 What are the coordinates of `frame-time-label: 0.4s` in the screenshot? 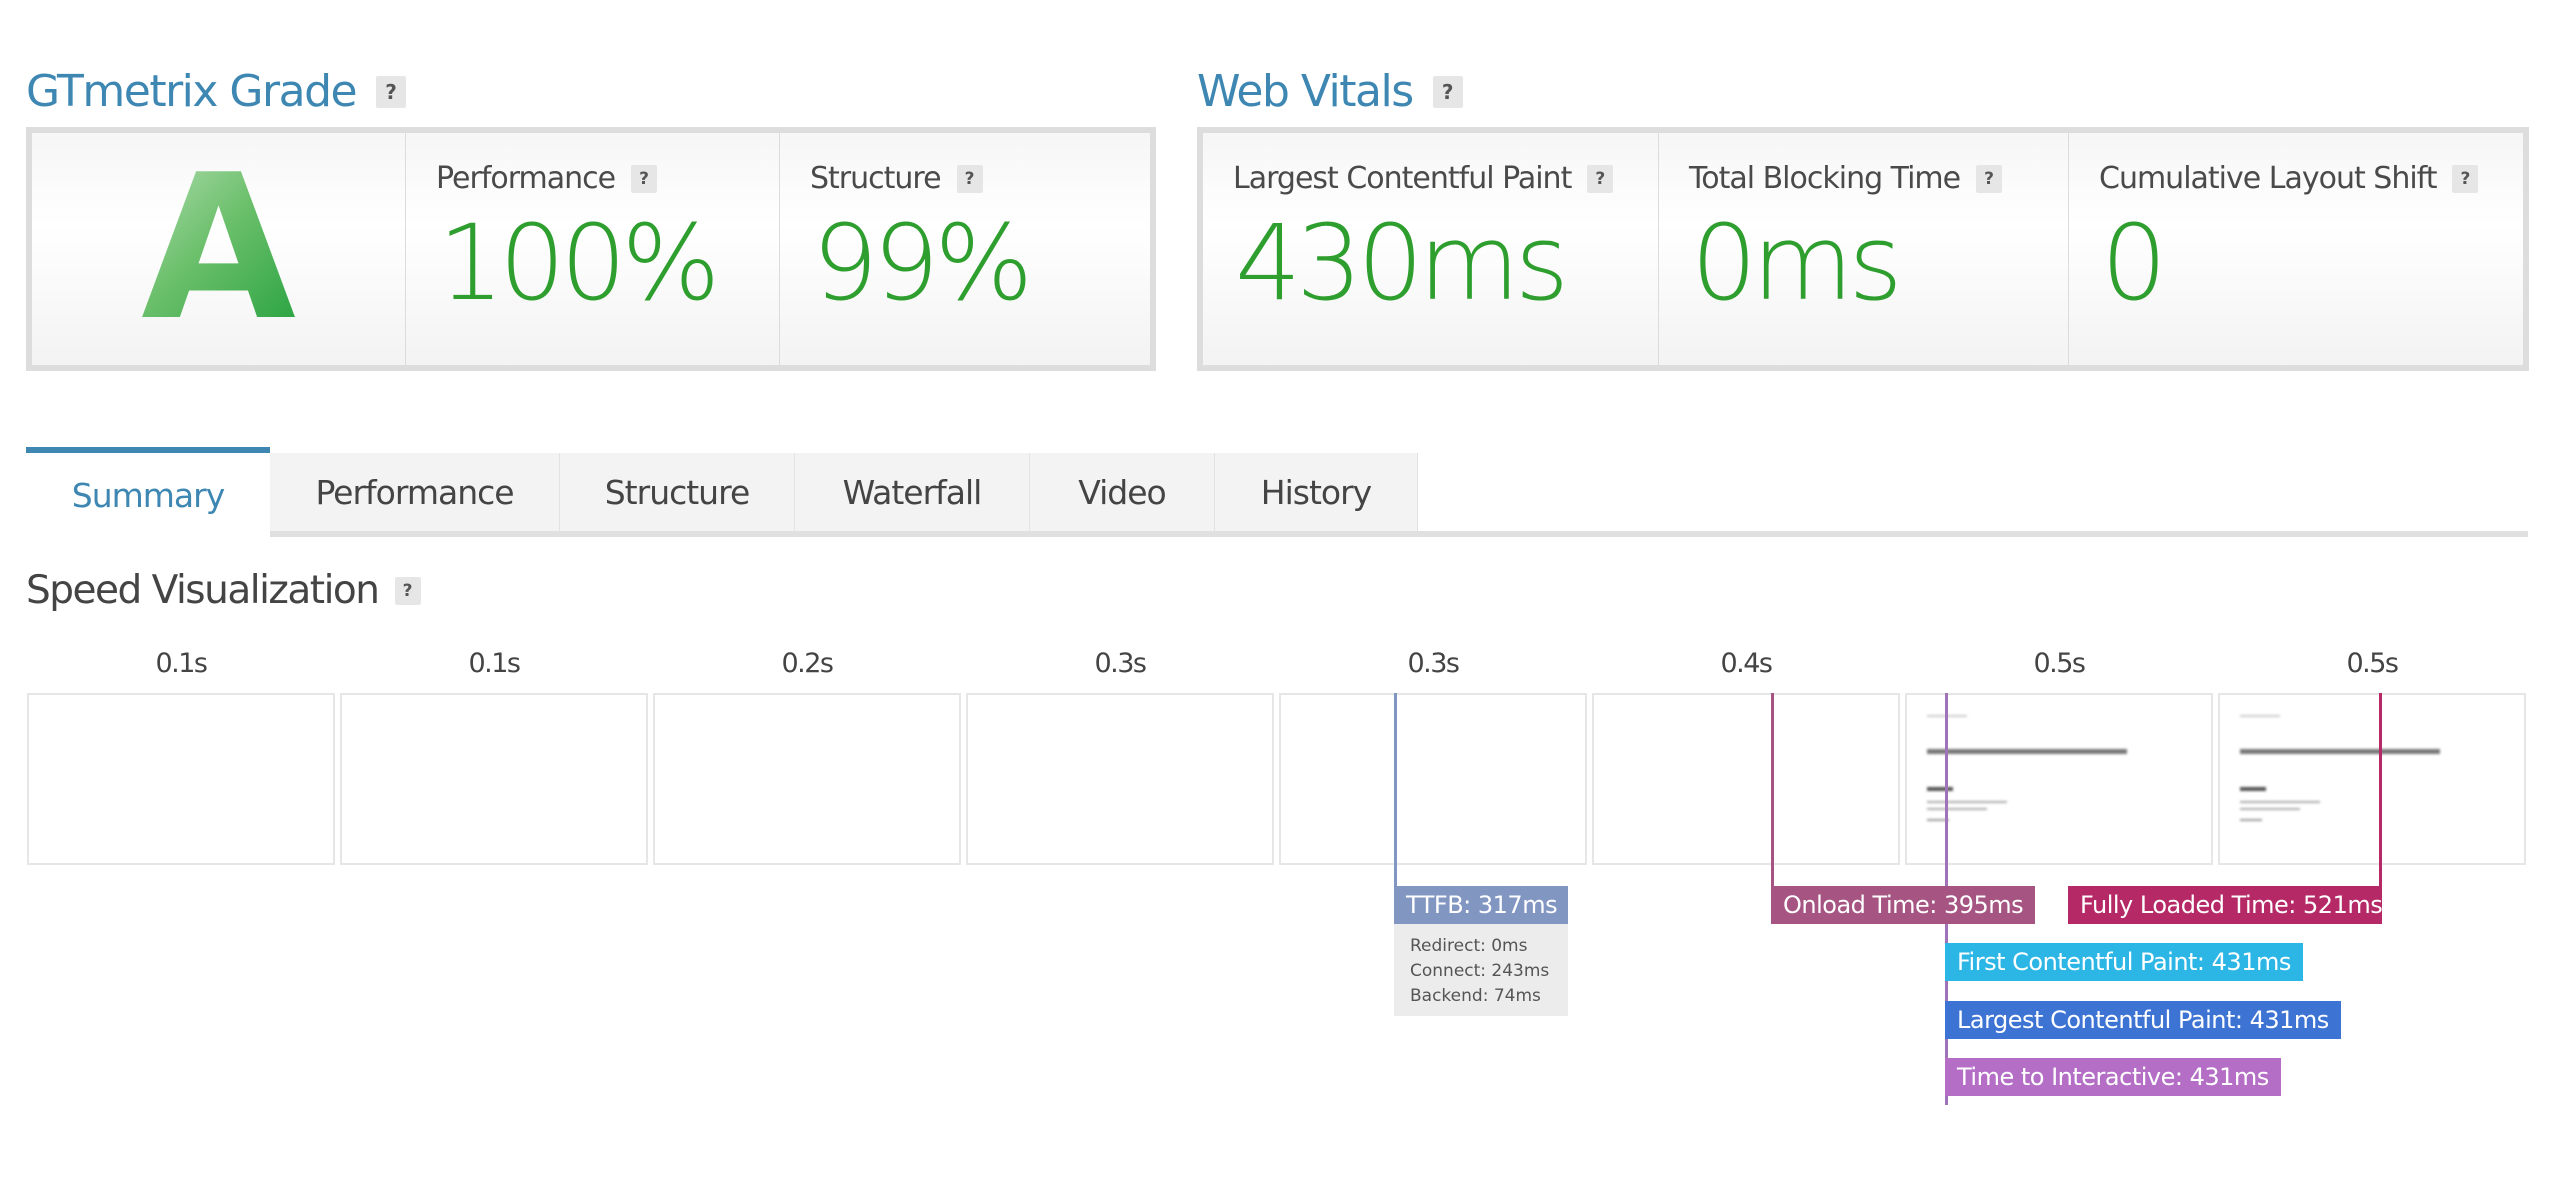 It's located at (1746, 663).